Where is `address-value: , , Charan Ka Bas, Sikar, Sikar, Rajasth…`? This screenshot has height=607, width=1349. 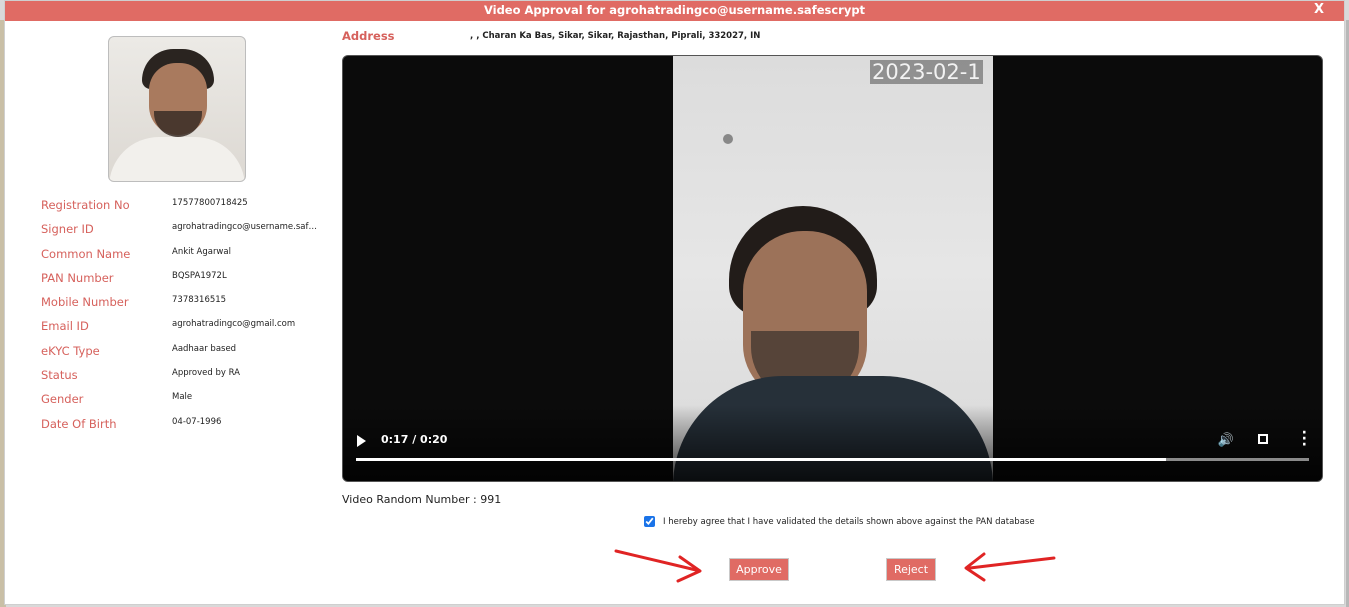
address-value: , , Charan Ka Bas, Sikar, Sikar, Rajasth… is located at coordinates (615, 36).